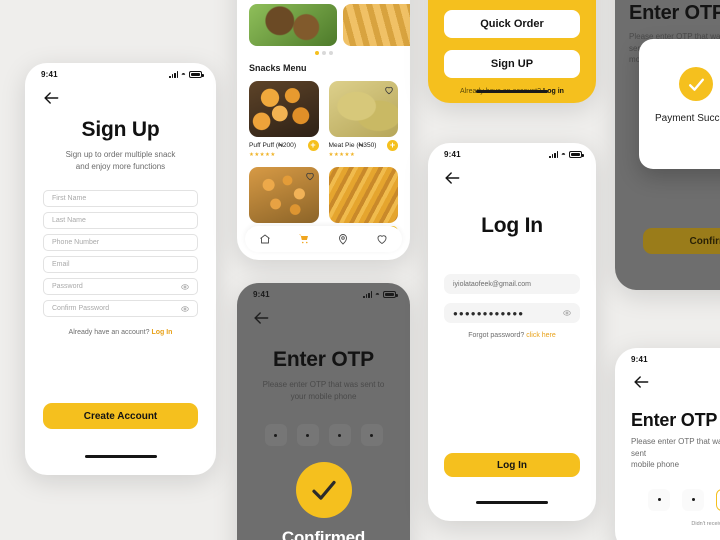 The width and height of the screenshot is (720, 540). I want to click on sign-up-button: Sign UP, so click(512, 64).